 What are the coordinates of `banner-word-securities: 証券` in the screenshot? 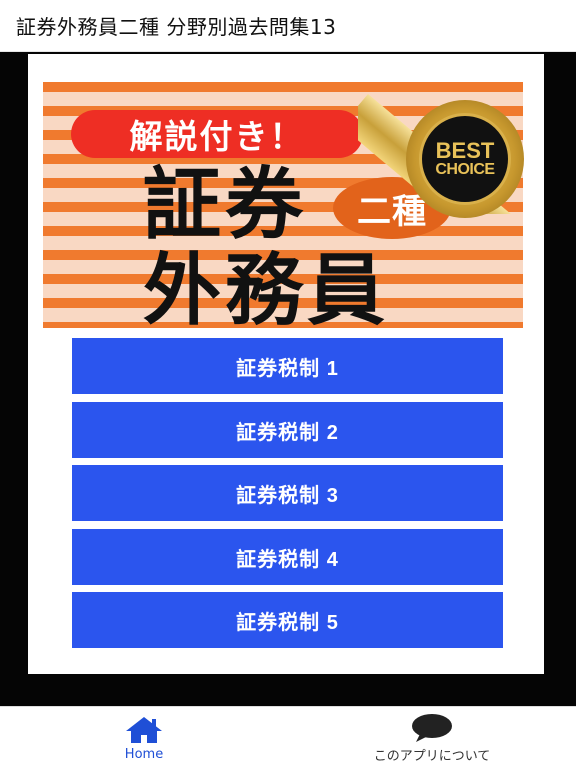 It's located at (225, 205).